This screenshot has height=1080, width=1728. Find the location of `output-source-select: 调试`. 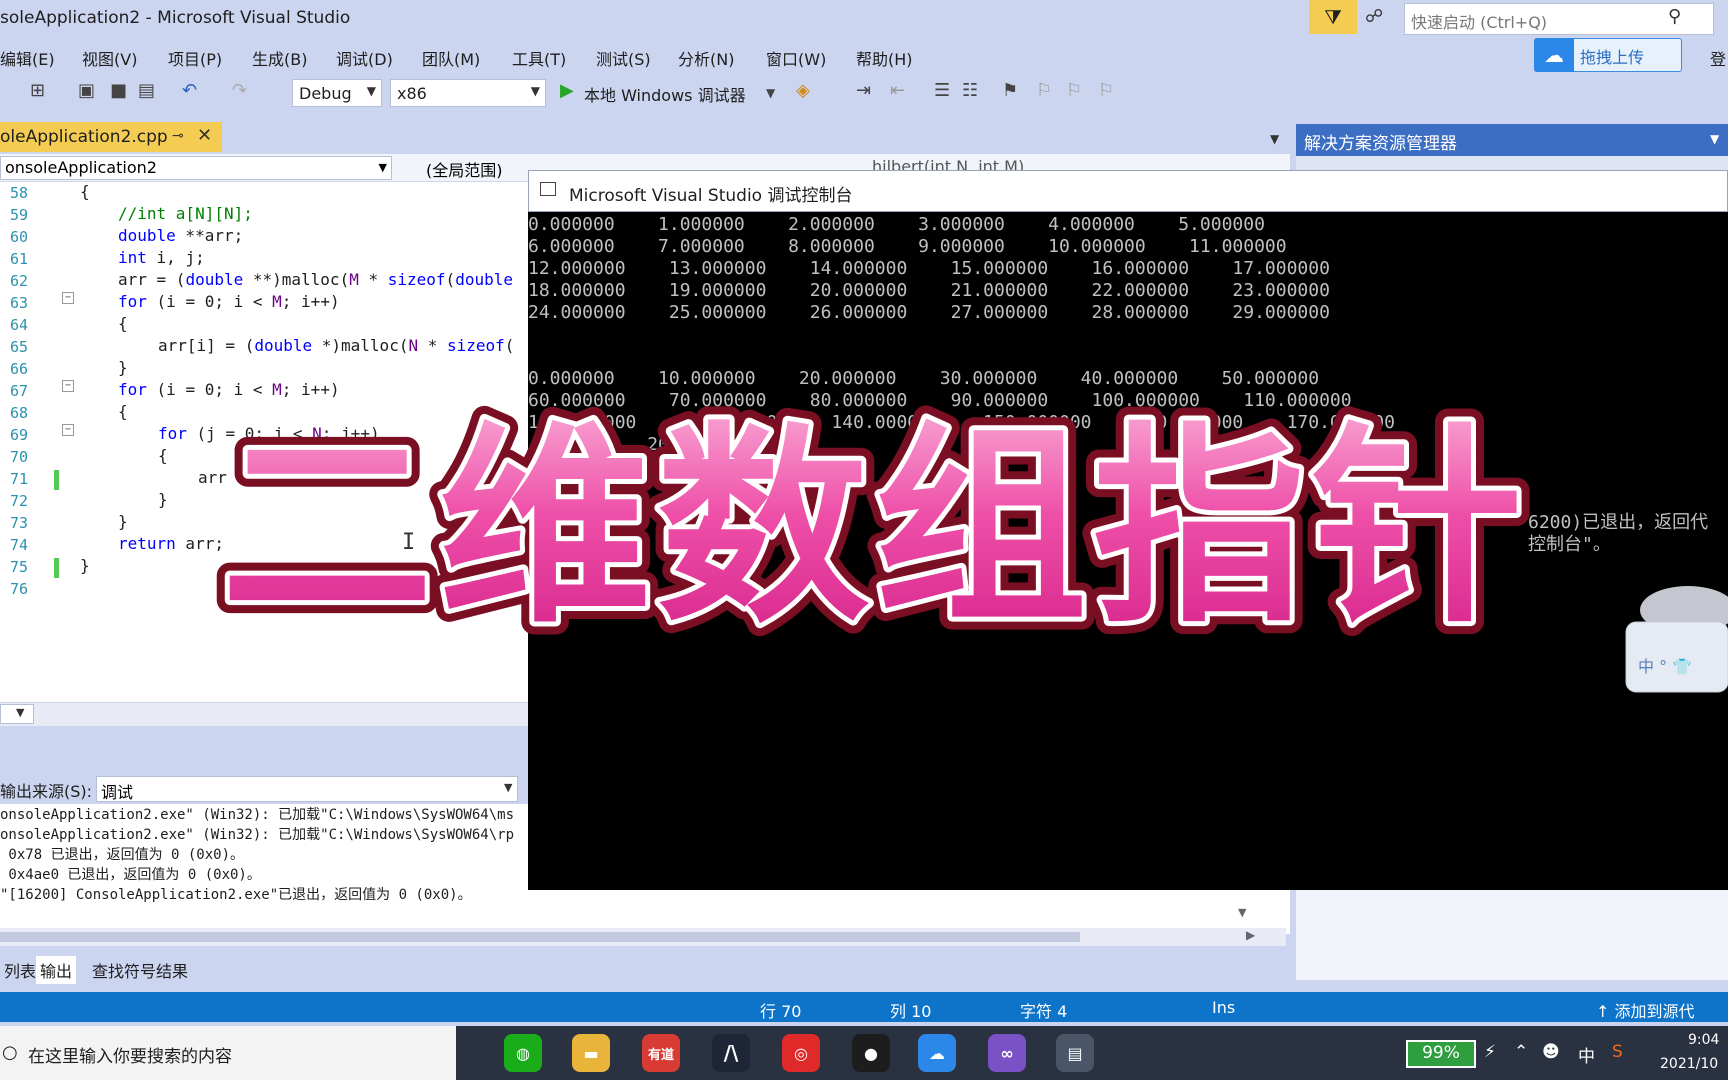

output-source-select: 调试 is located at coordinates (307, 789).